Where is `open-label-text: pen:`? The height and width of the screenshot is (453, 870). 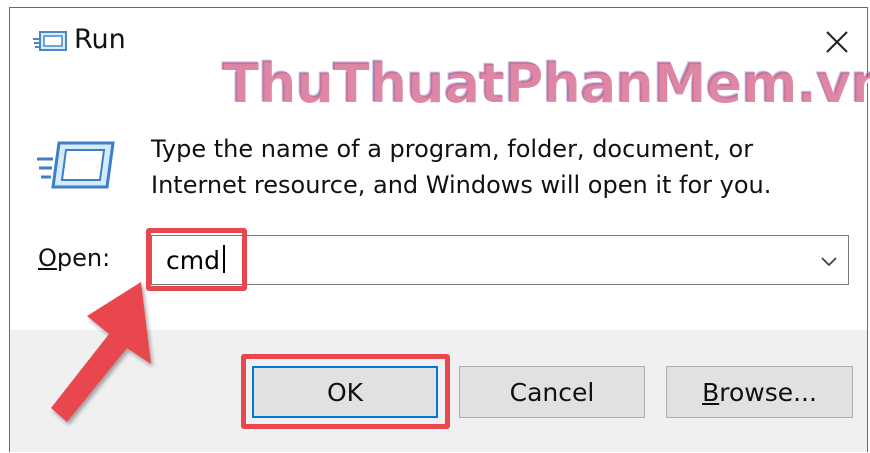
open-label-text: pen: is located at coordinates (83, 258).